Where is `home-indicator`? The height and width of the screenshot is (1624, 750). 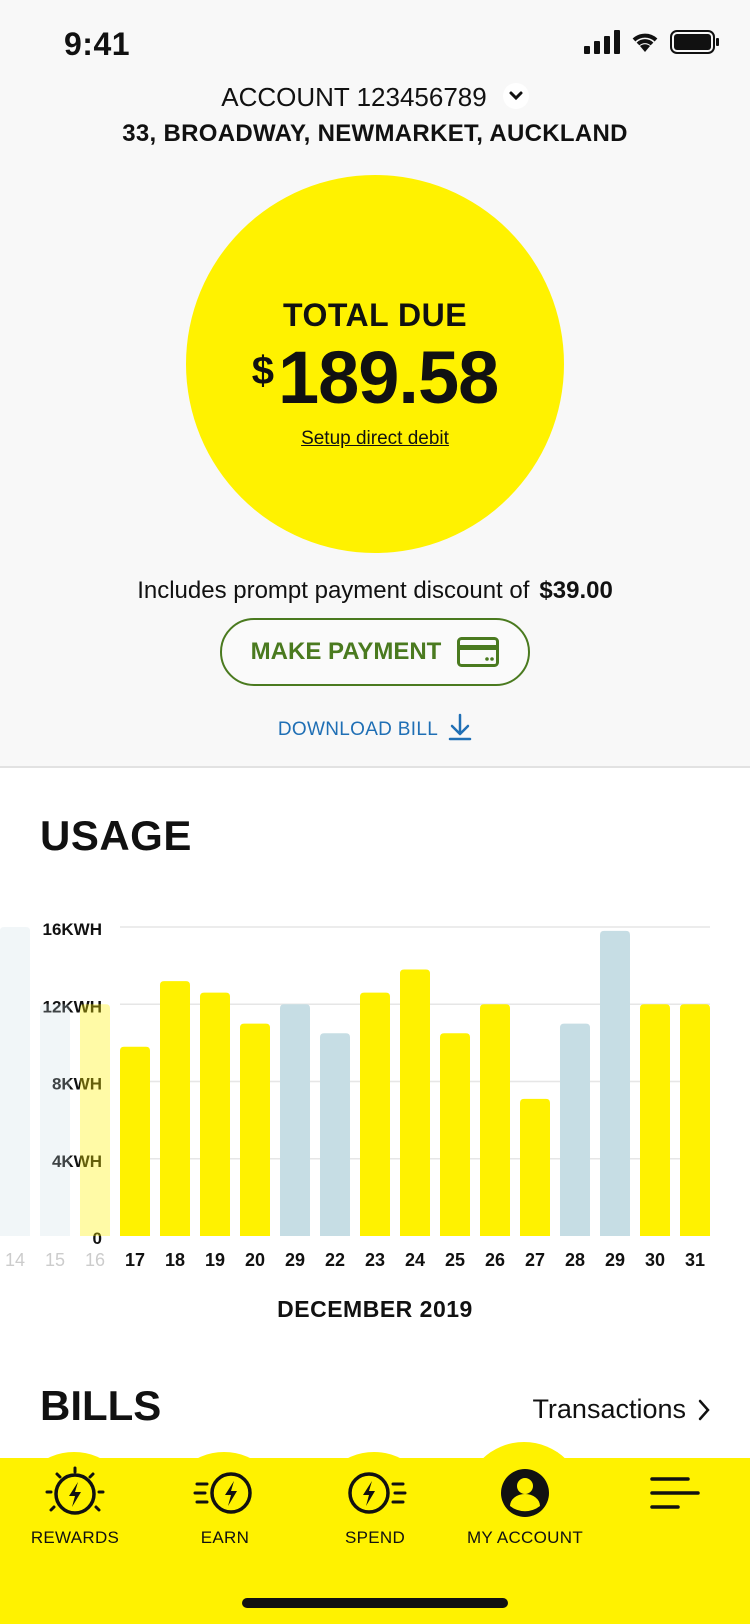
home-indicator is located at coordinates (375, 1603).